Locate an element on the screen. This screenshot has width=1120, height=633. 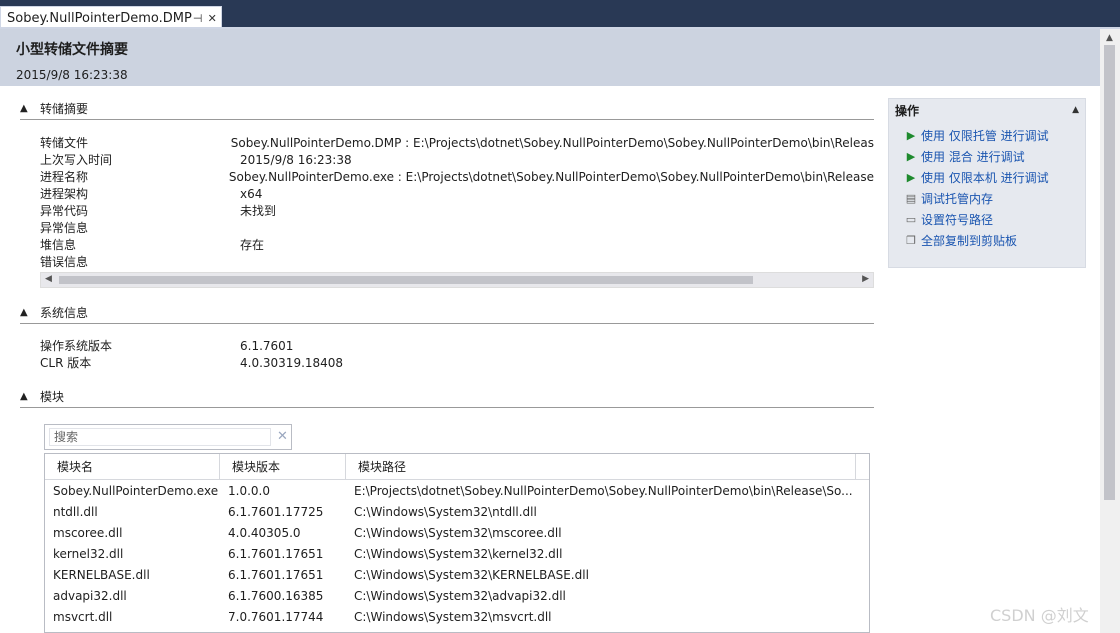
section-dump-summary-label: 转储摘要 is located at coordinates (64, 109).